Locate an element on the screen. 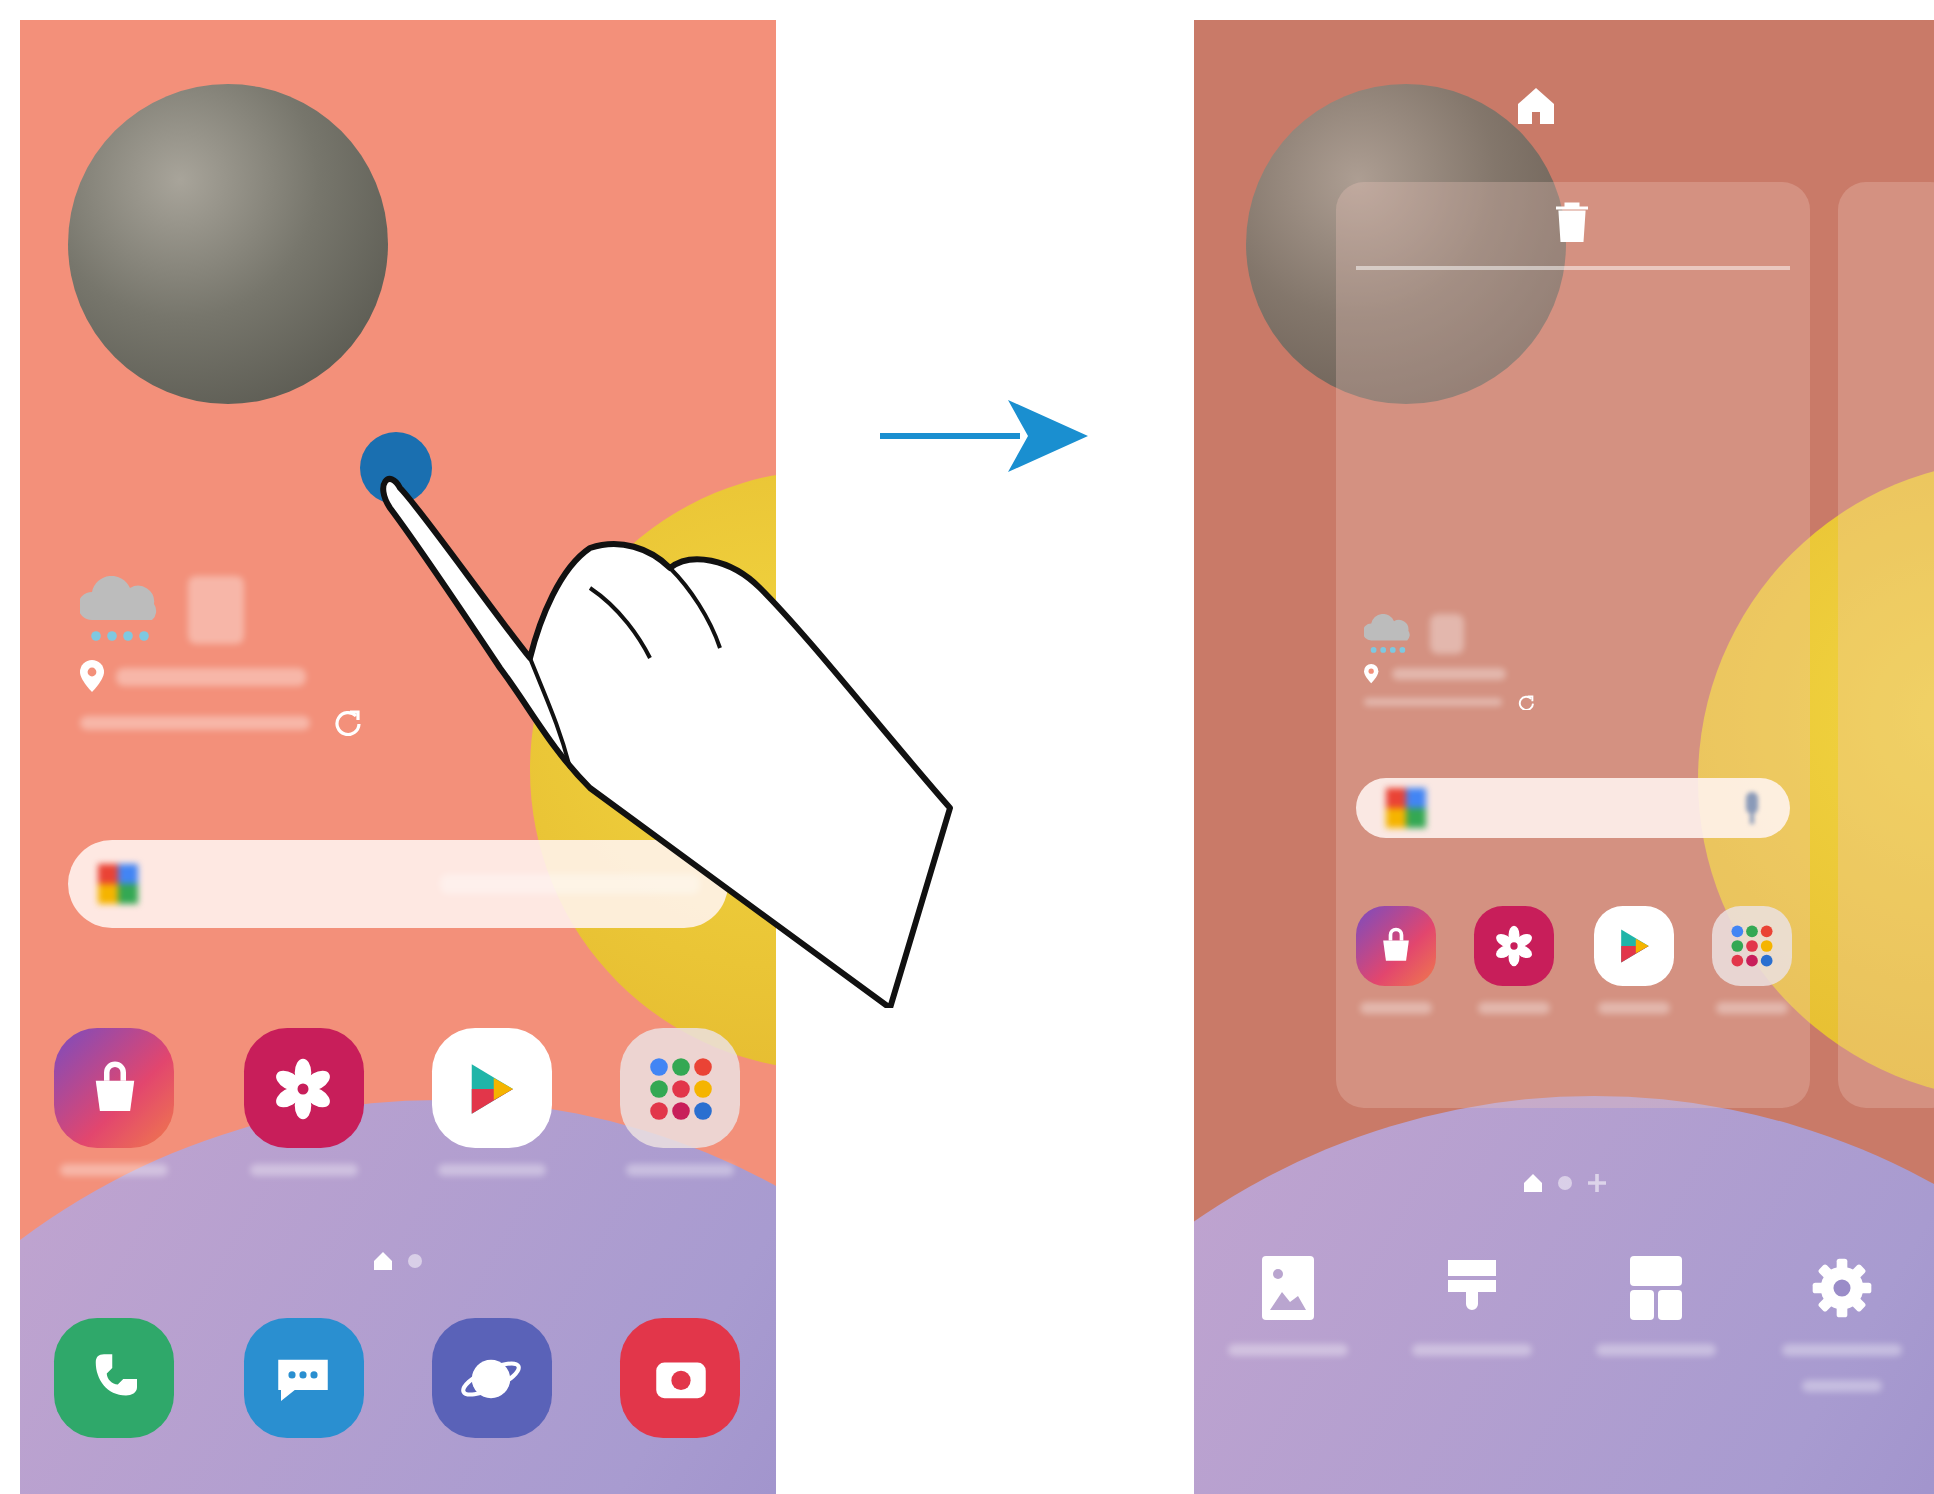 This screenshot has height=1494, width=1934. flower-icon is located at coordinates (1514, 945).